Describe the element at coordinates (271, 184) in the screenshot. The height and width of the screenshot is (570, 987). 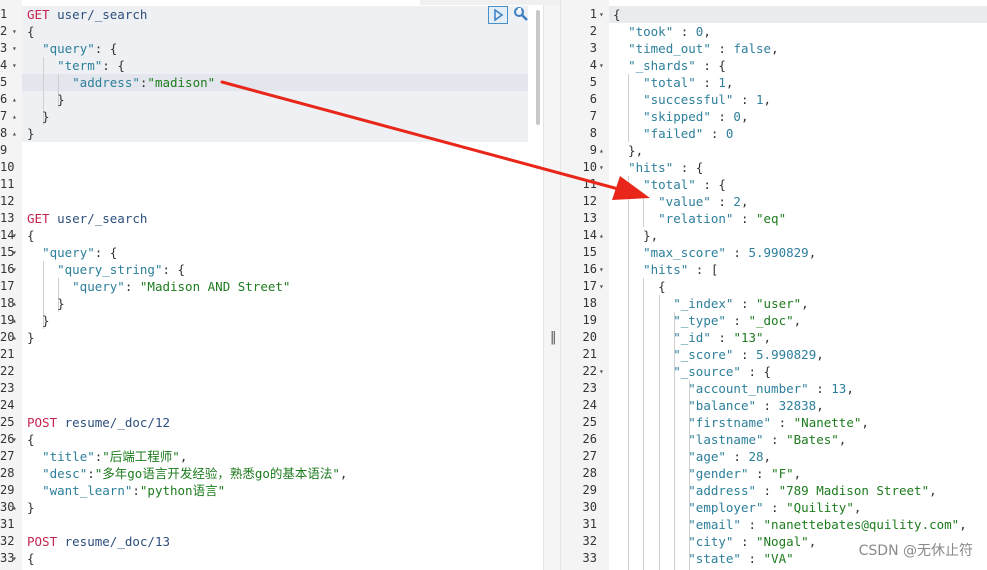
I see `code-line: 11` at that location.